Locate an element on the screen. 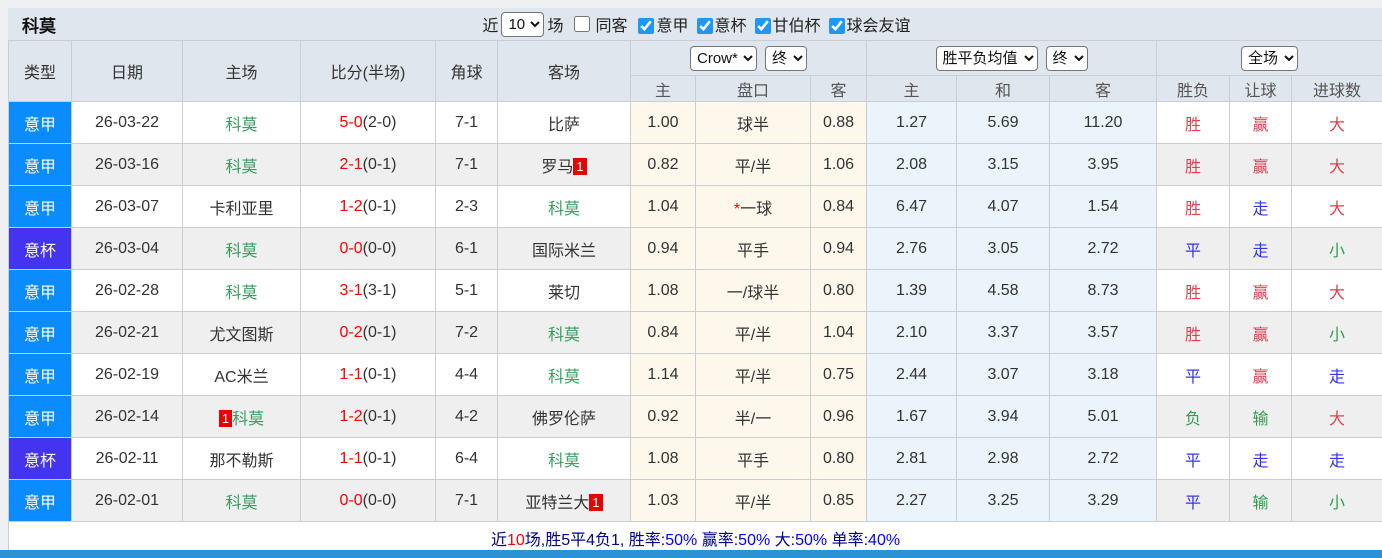 The image size is (1382, 558). home-team: 卡利亚里 is located at coordinates (241, 206).